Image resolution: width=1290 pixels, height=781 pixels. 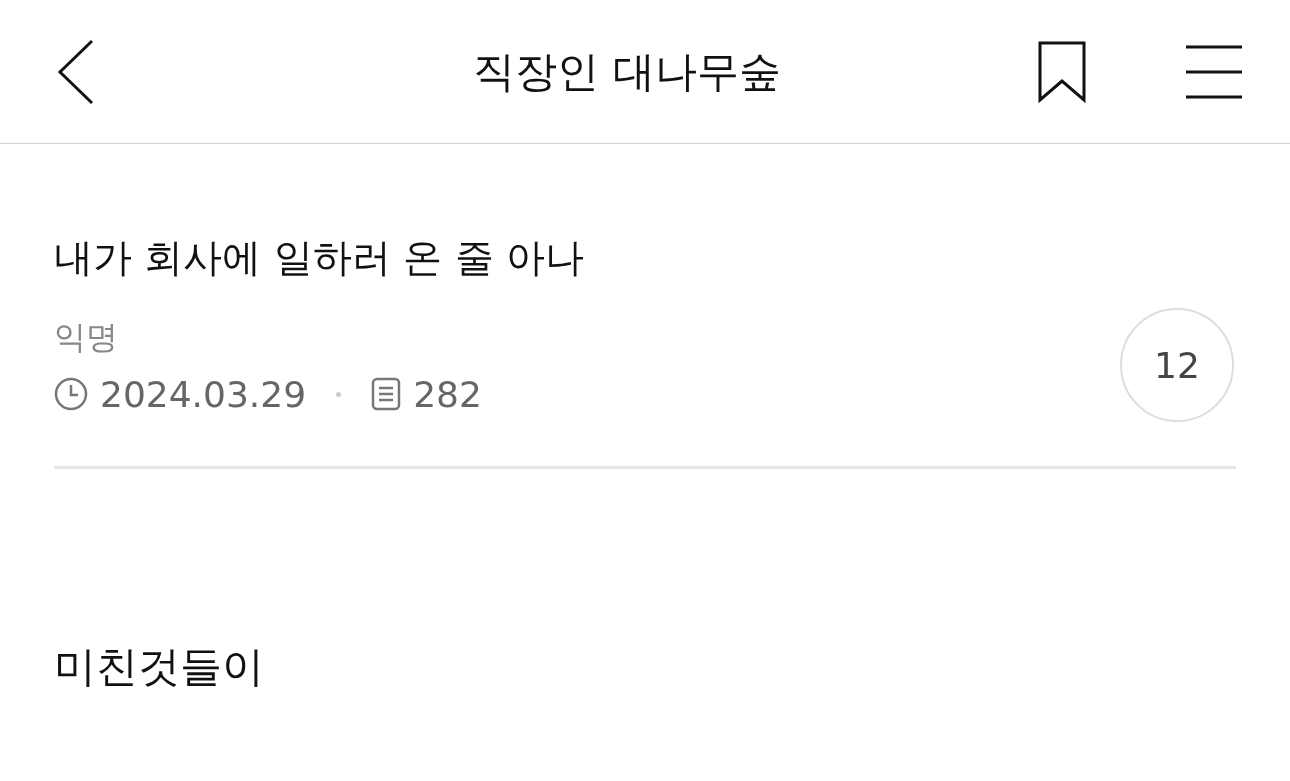 What do you see at coordinates (627, 71) in the screenshot?
I see `header-title: 직장인 대나무숲` at bounding box center [627, 71].